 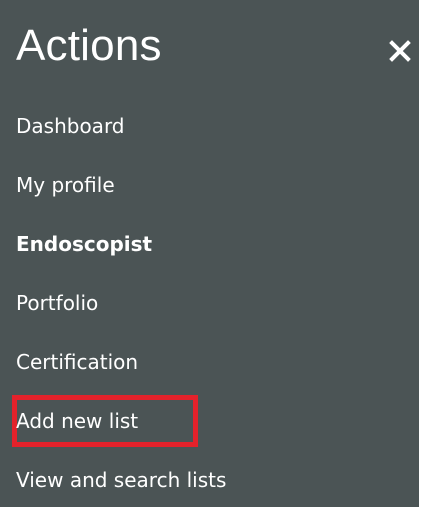 What do you see at coordinates (209, 125) in the screenshot?
I see `menu-item-dashboard: Dashboard` at bounding box center [209, 125].